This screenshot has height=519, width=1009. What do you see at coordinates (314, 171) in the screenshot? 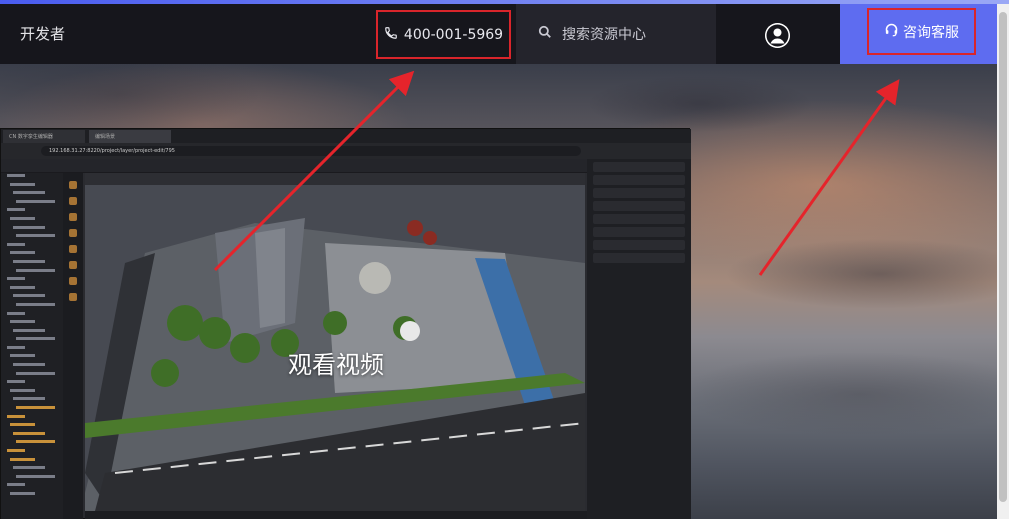
I see `arrow-to-phone` at bounding box center [314, 171].